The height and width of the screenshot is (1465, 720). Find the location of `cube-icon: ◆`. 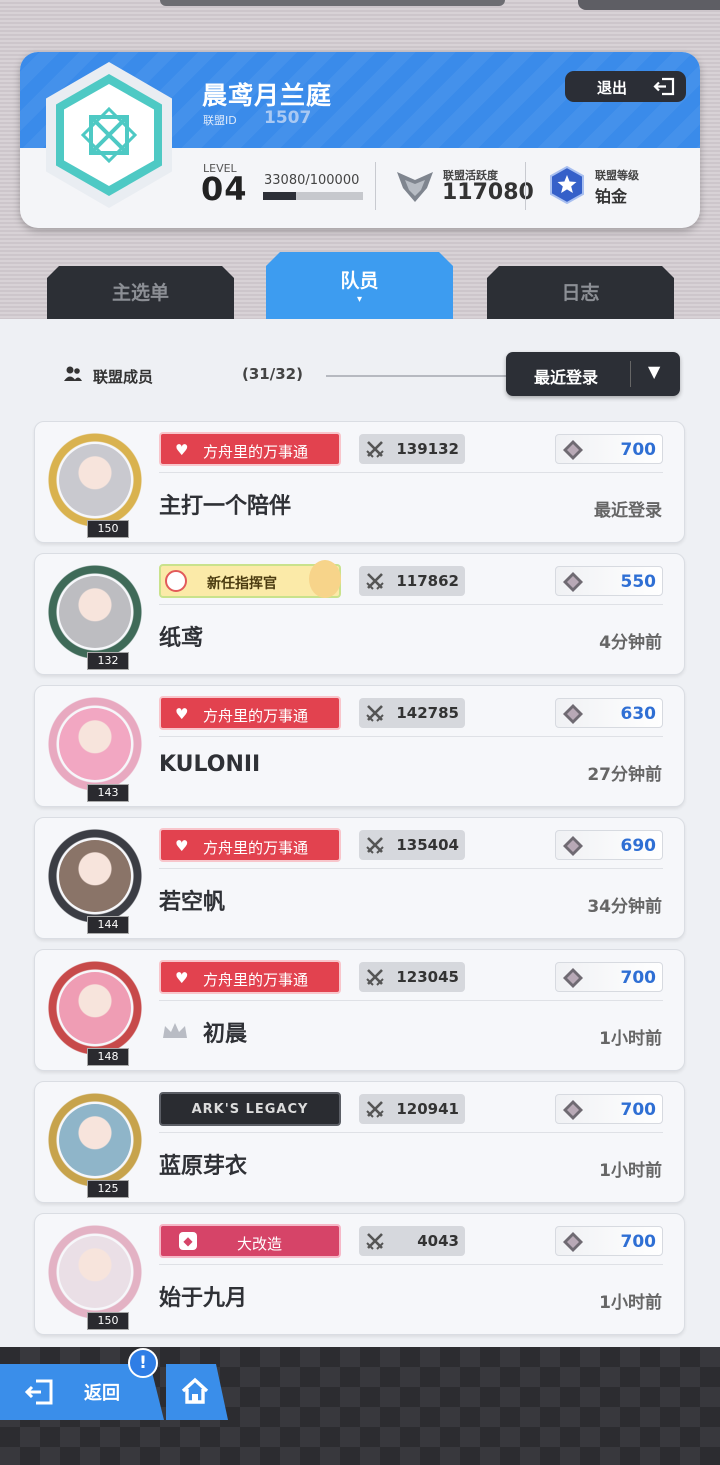

cube-icon: ◆ is located at coordinates (188, 1241).